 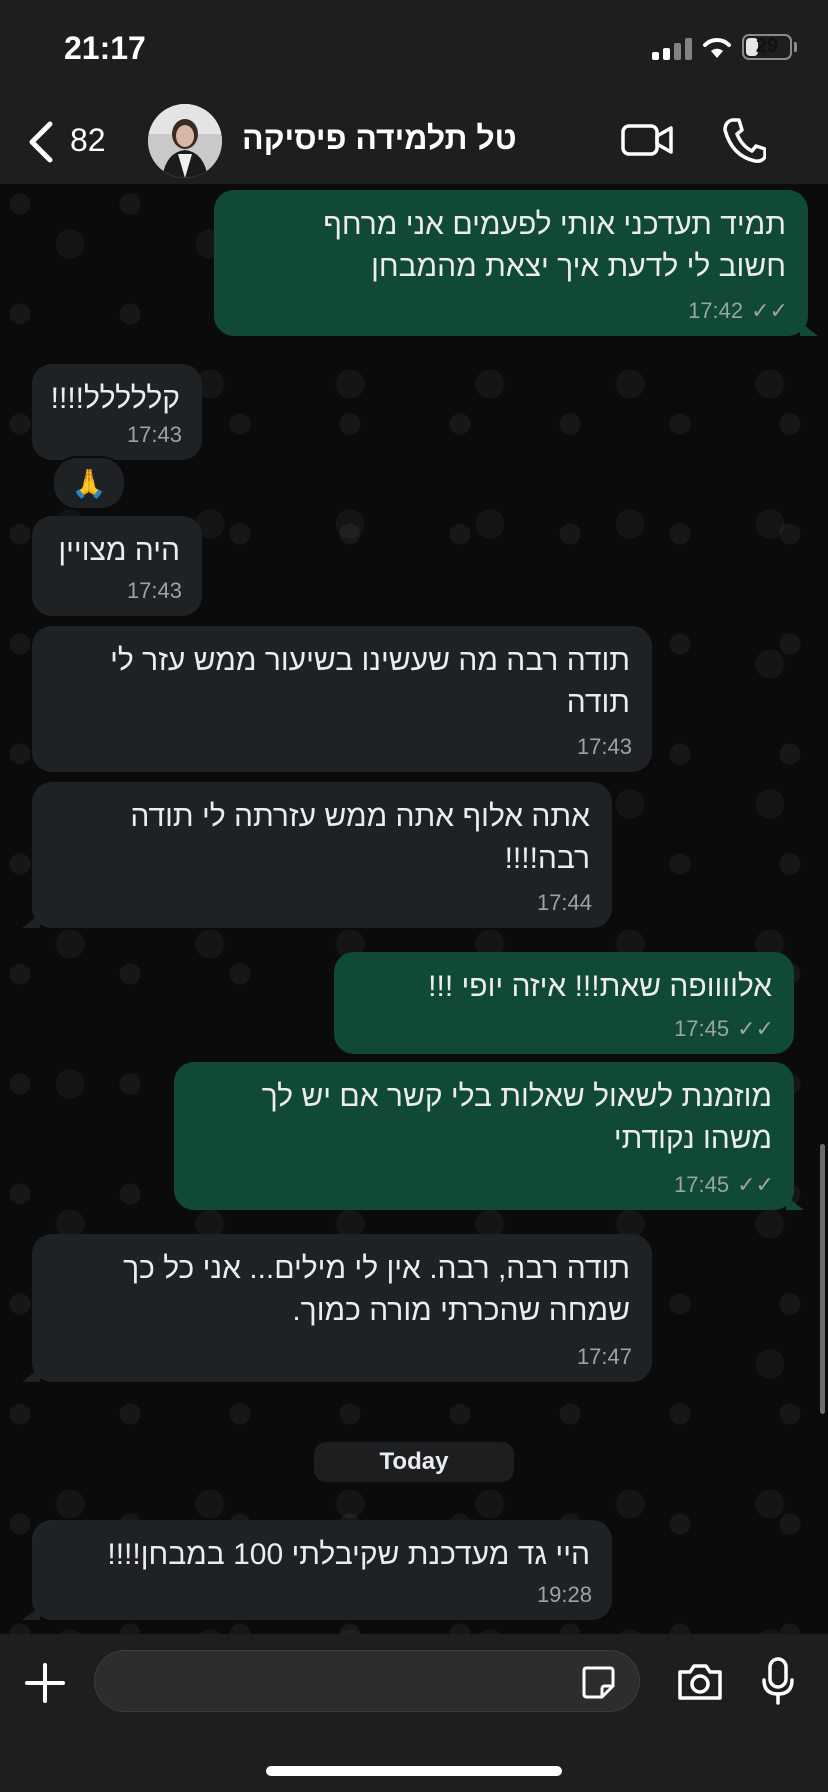 What do you see at coordinates (414, 50) in the screenshot?
I see `status-bar: 21:17 29` at bounding box center [414, 50].